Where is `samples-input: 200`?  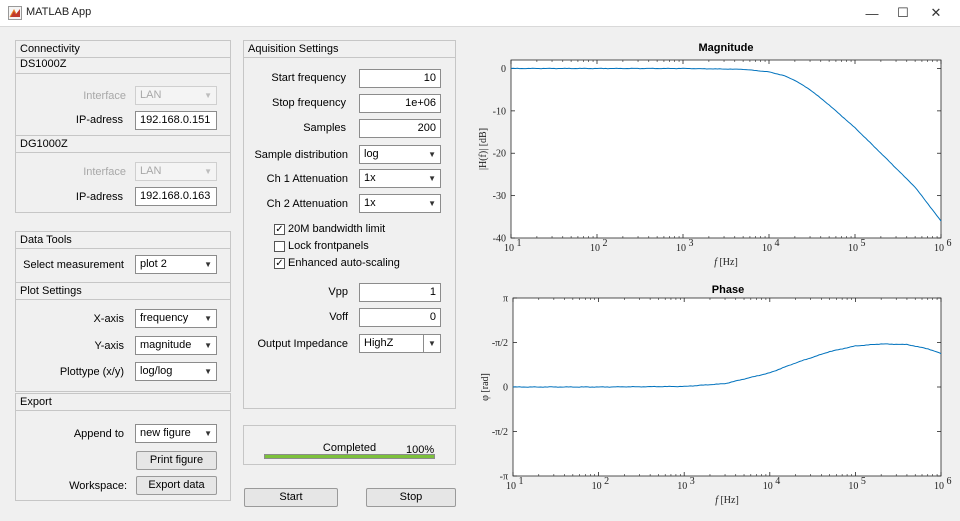 samples-input: 200 is located at coordinates (400, 128).